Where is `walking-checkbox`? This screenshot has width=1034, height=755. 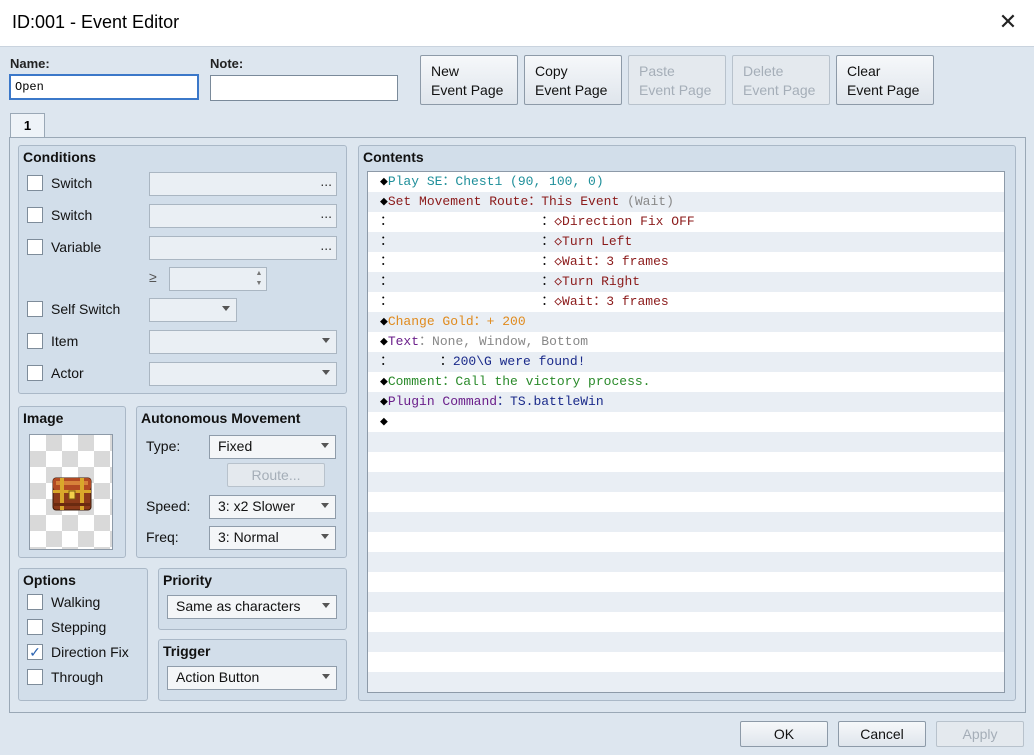 walking-checkbox is located at coordinates (35, 602).